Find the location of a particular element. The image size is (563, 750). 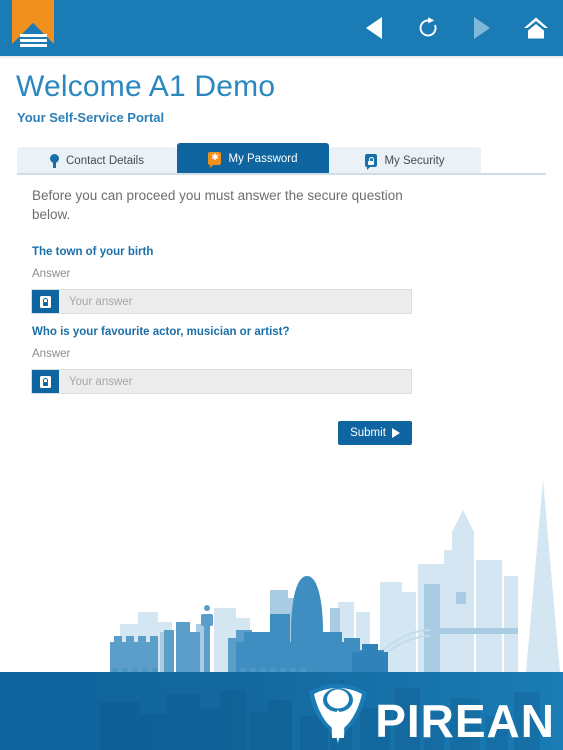

header-divider is located at coordinates (281, 57).